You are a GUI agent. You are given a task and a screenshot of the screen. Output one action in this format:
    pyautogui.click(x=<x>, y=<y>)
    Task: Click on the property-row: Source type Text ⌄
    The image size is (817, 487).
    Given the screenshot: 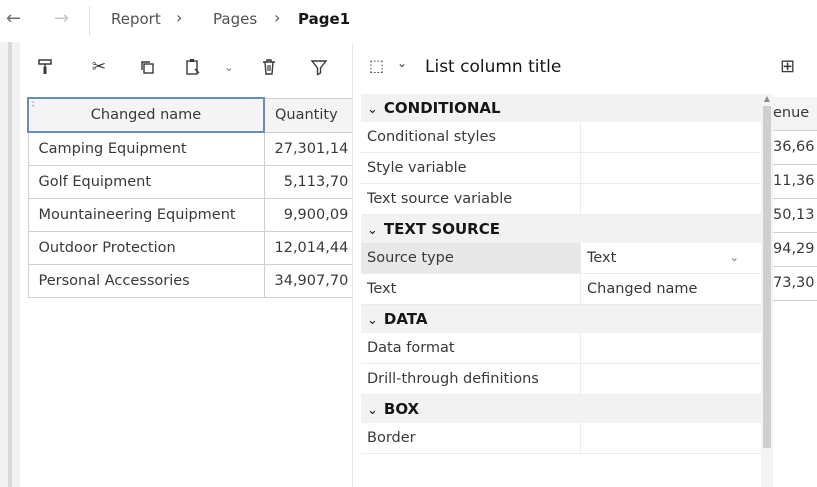 What is the action you would take?
    pyautogui.click(x=561, y=258)
    